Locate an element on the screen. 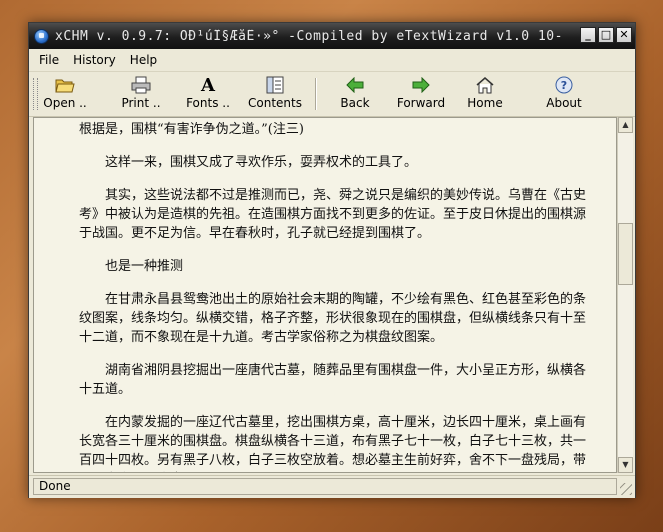  status-bar: Done is located at coordinates (332, 486).